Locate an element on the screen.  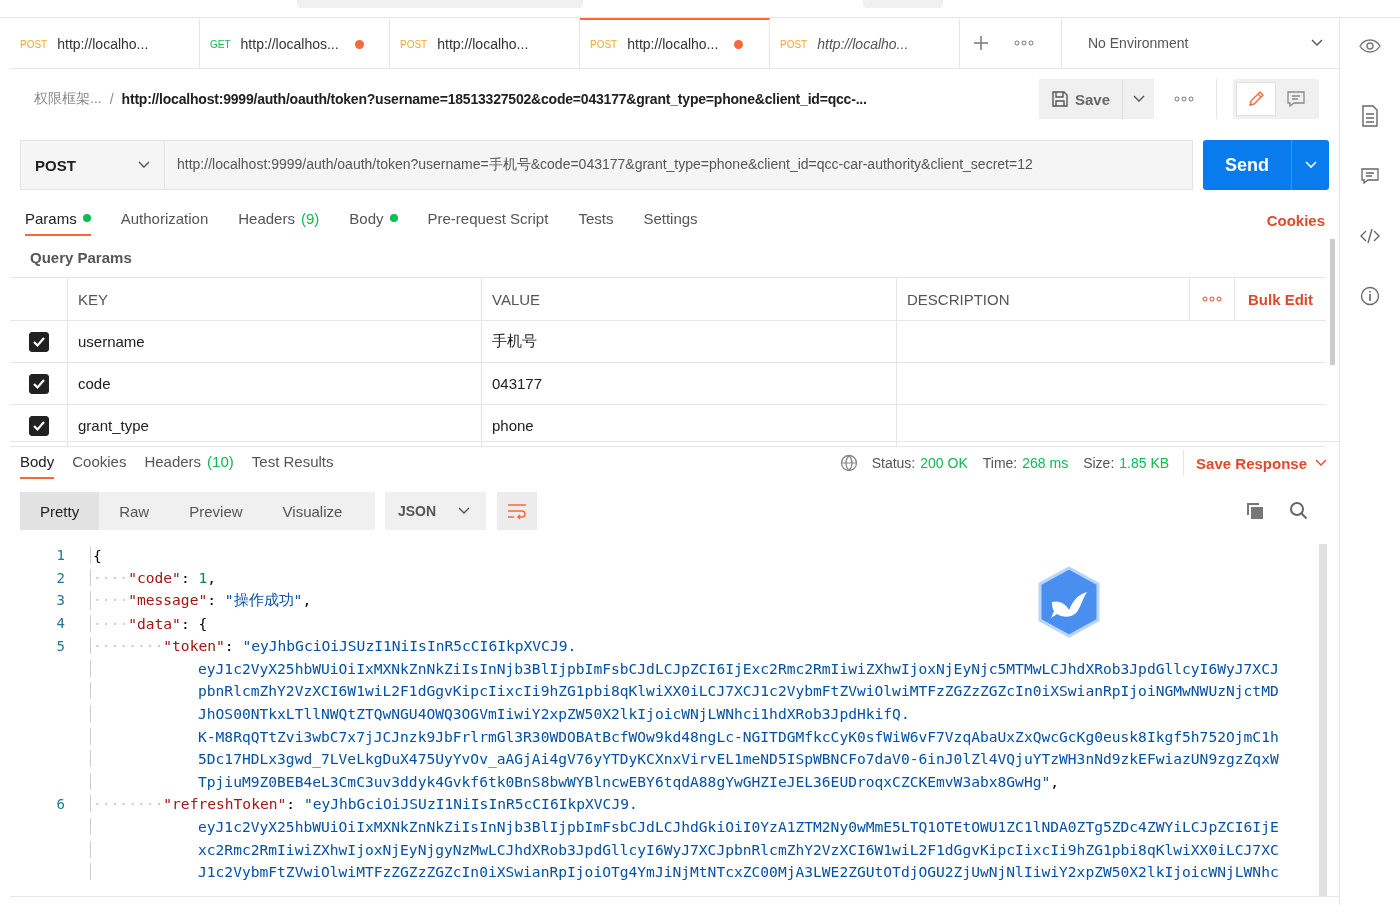
table-cell: grant_type is located at coordinates (113, 425).